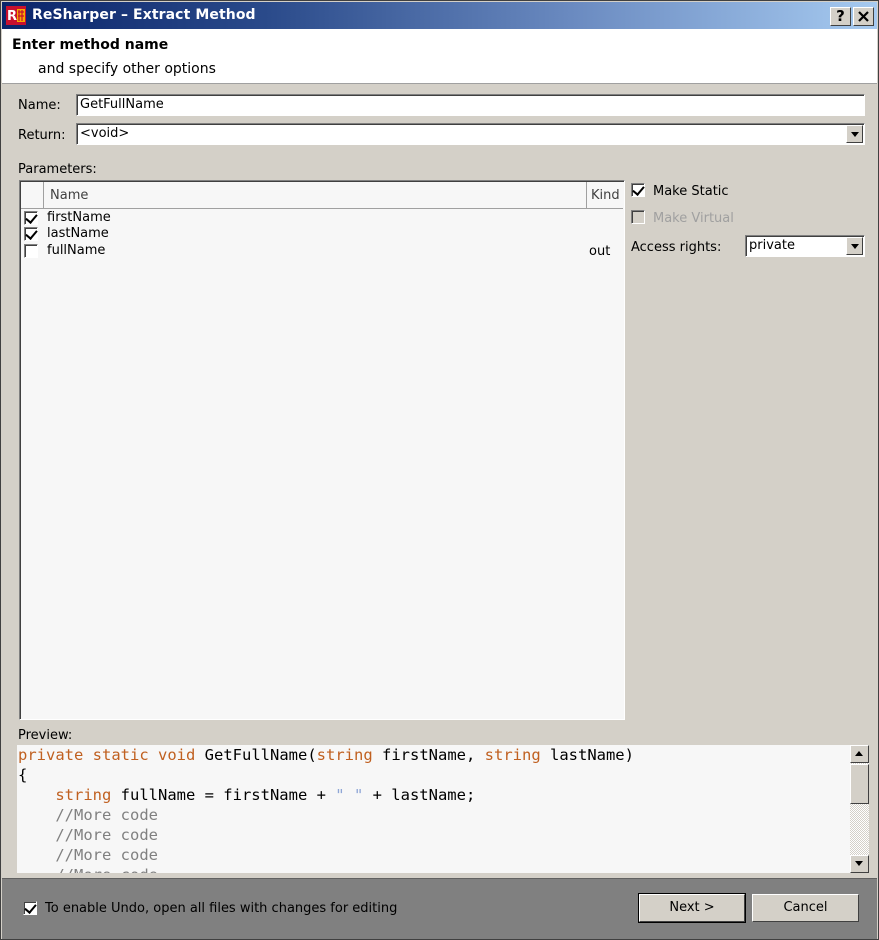 The width and height of the screenshot is (879, 940). Describe the element at coordinates (42, 135) in the screenshot. I see `return-label: Return:` at that location.